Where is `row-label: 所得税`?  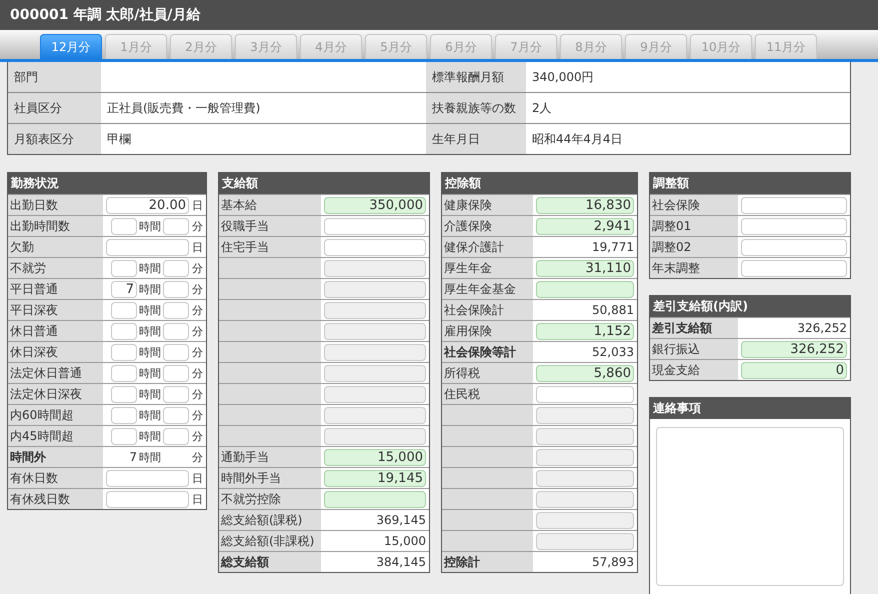 row-label: 所得税 is located at coordinates (487, 373).